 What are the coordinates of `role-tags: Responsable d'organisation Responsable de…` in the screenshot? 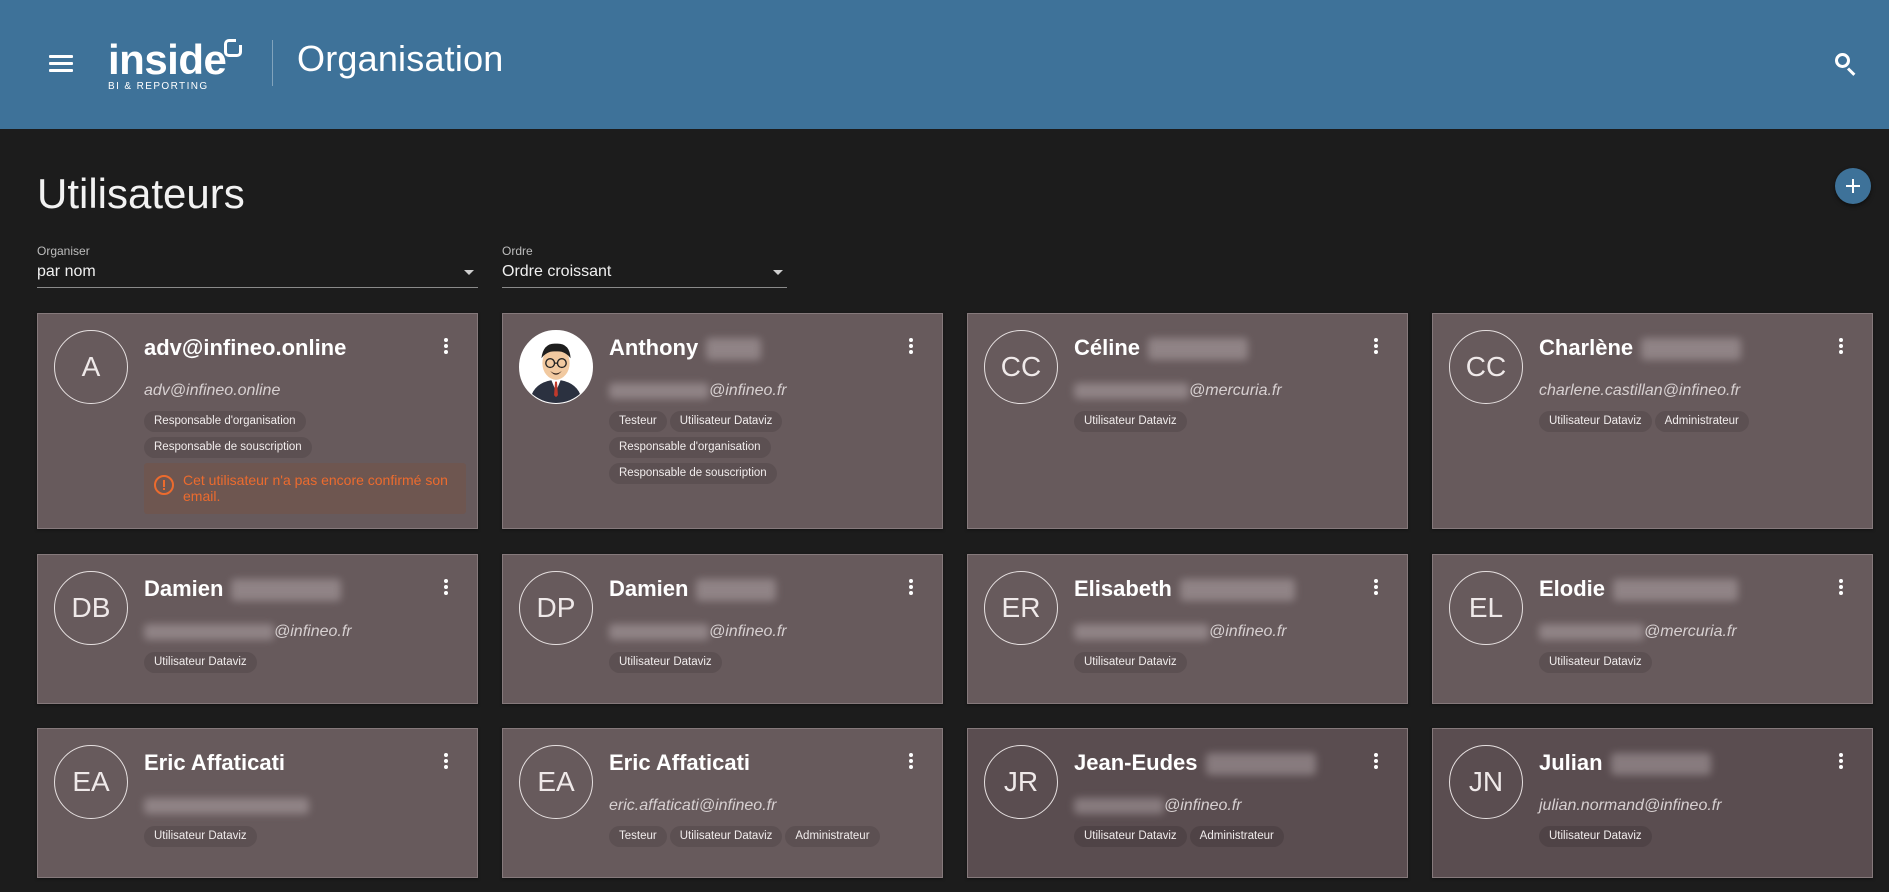 It's located at (304, 437).